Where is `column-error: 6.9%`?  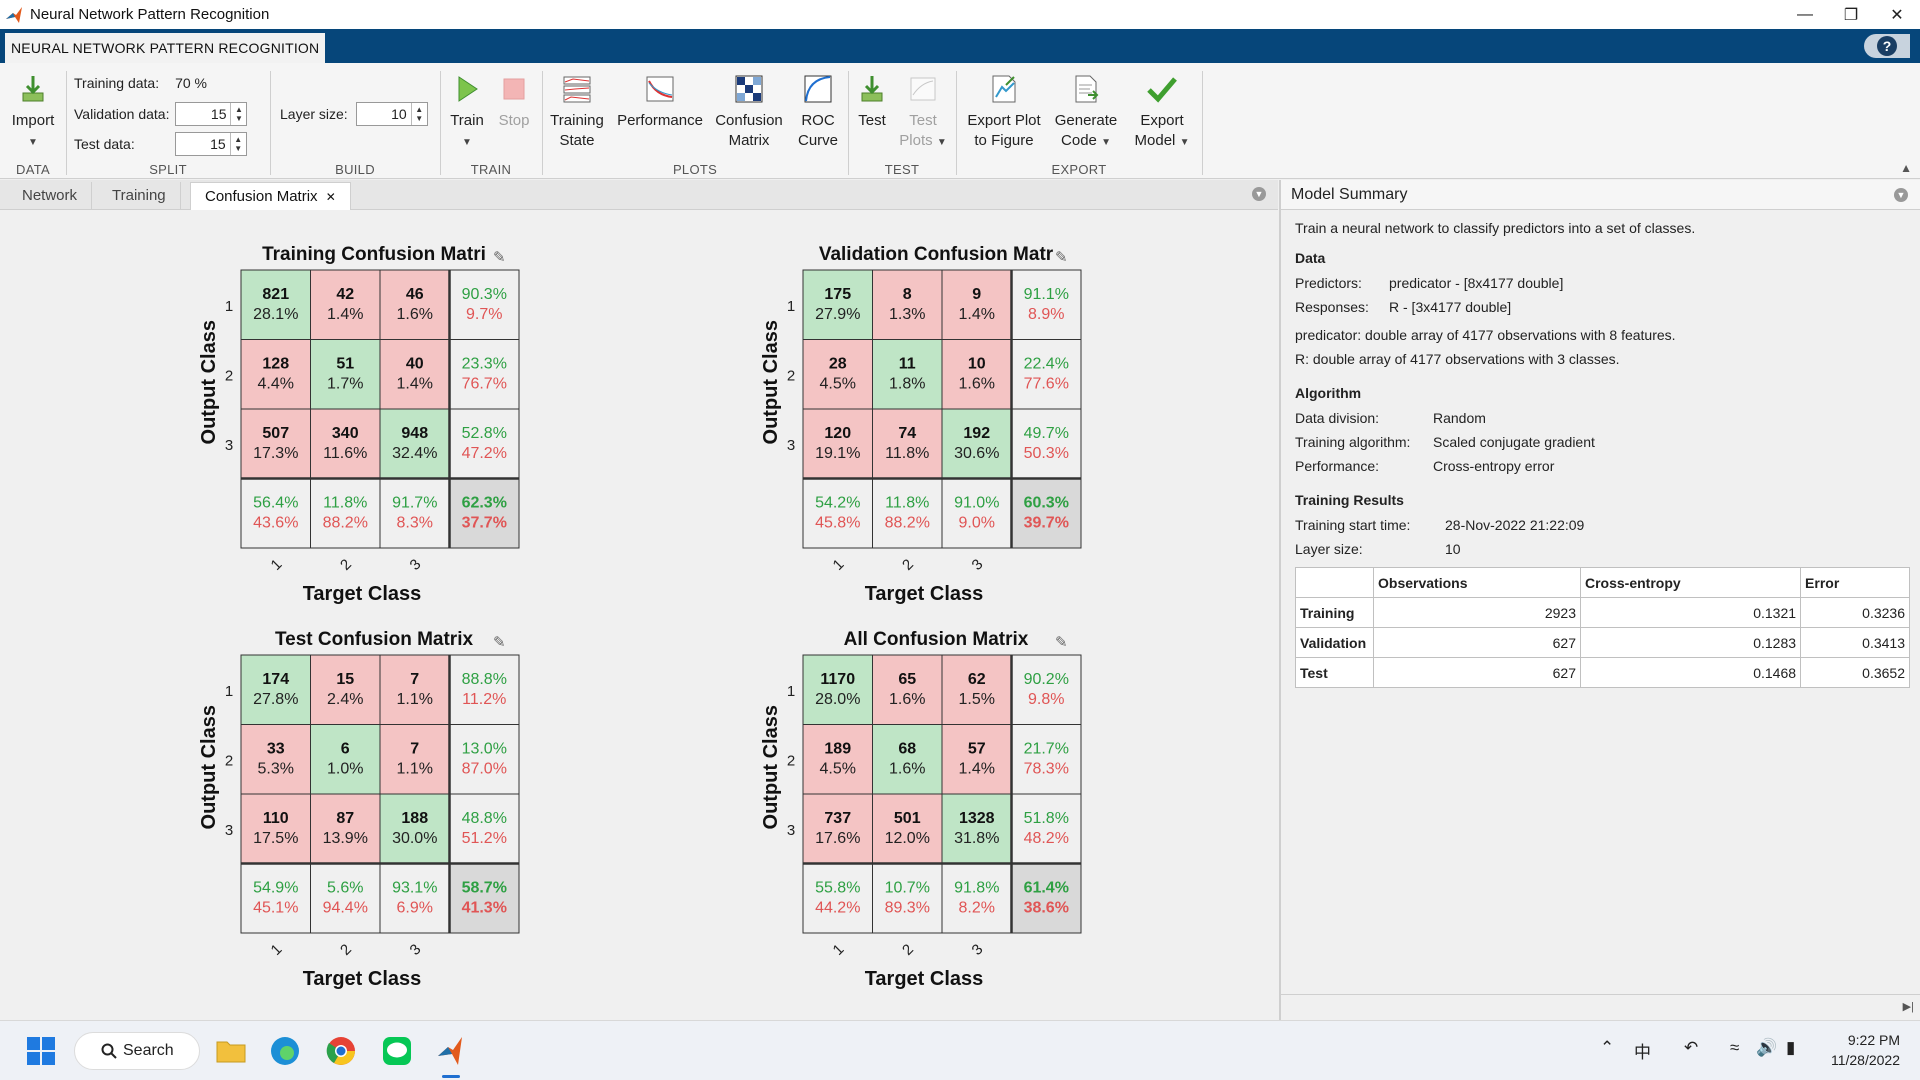 column-error: 6.9% is located at coordinates (415, 908).